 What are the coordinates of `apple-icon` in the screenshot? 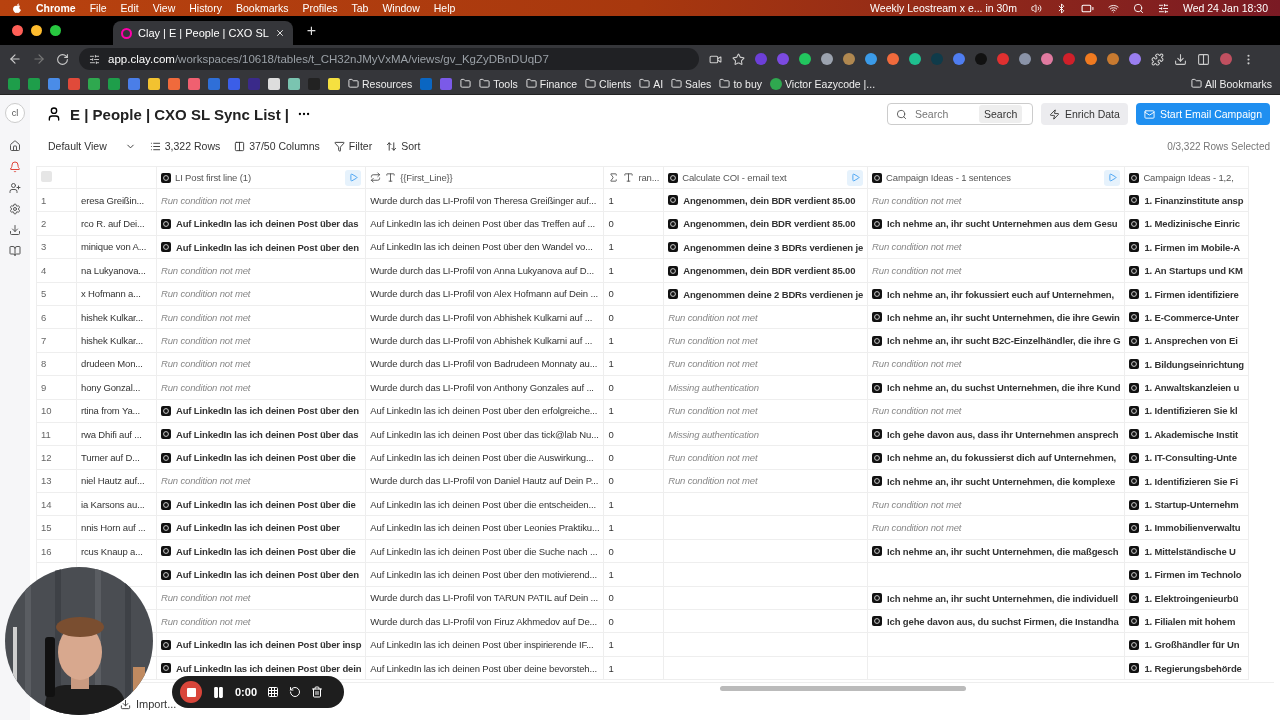 It's located at (17, 8).